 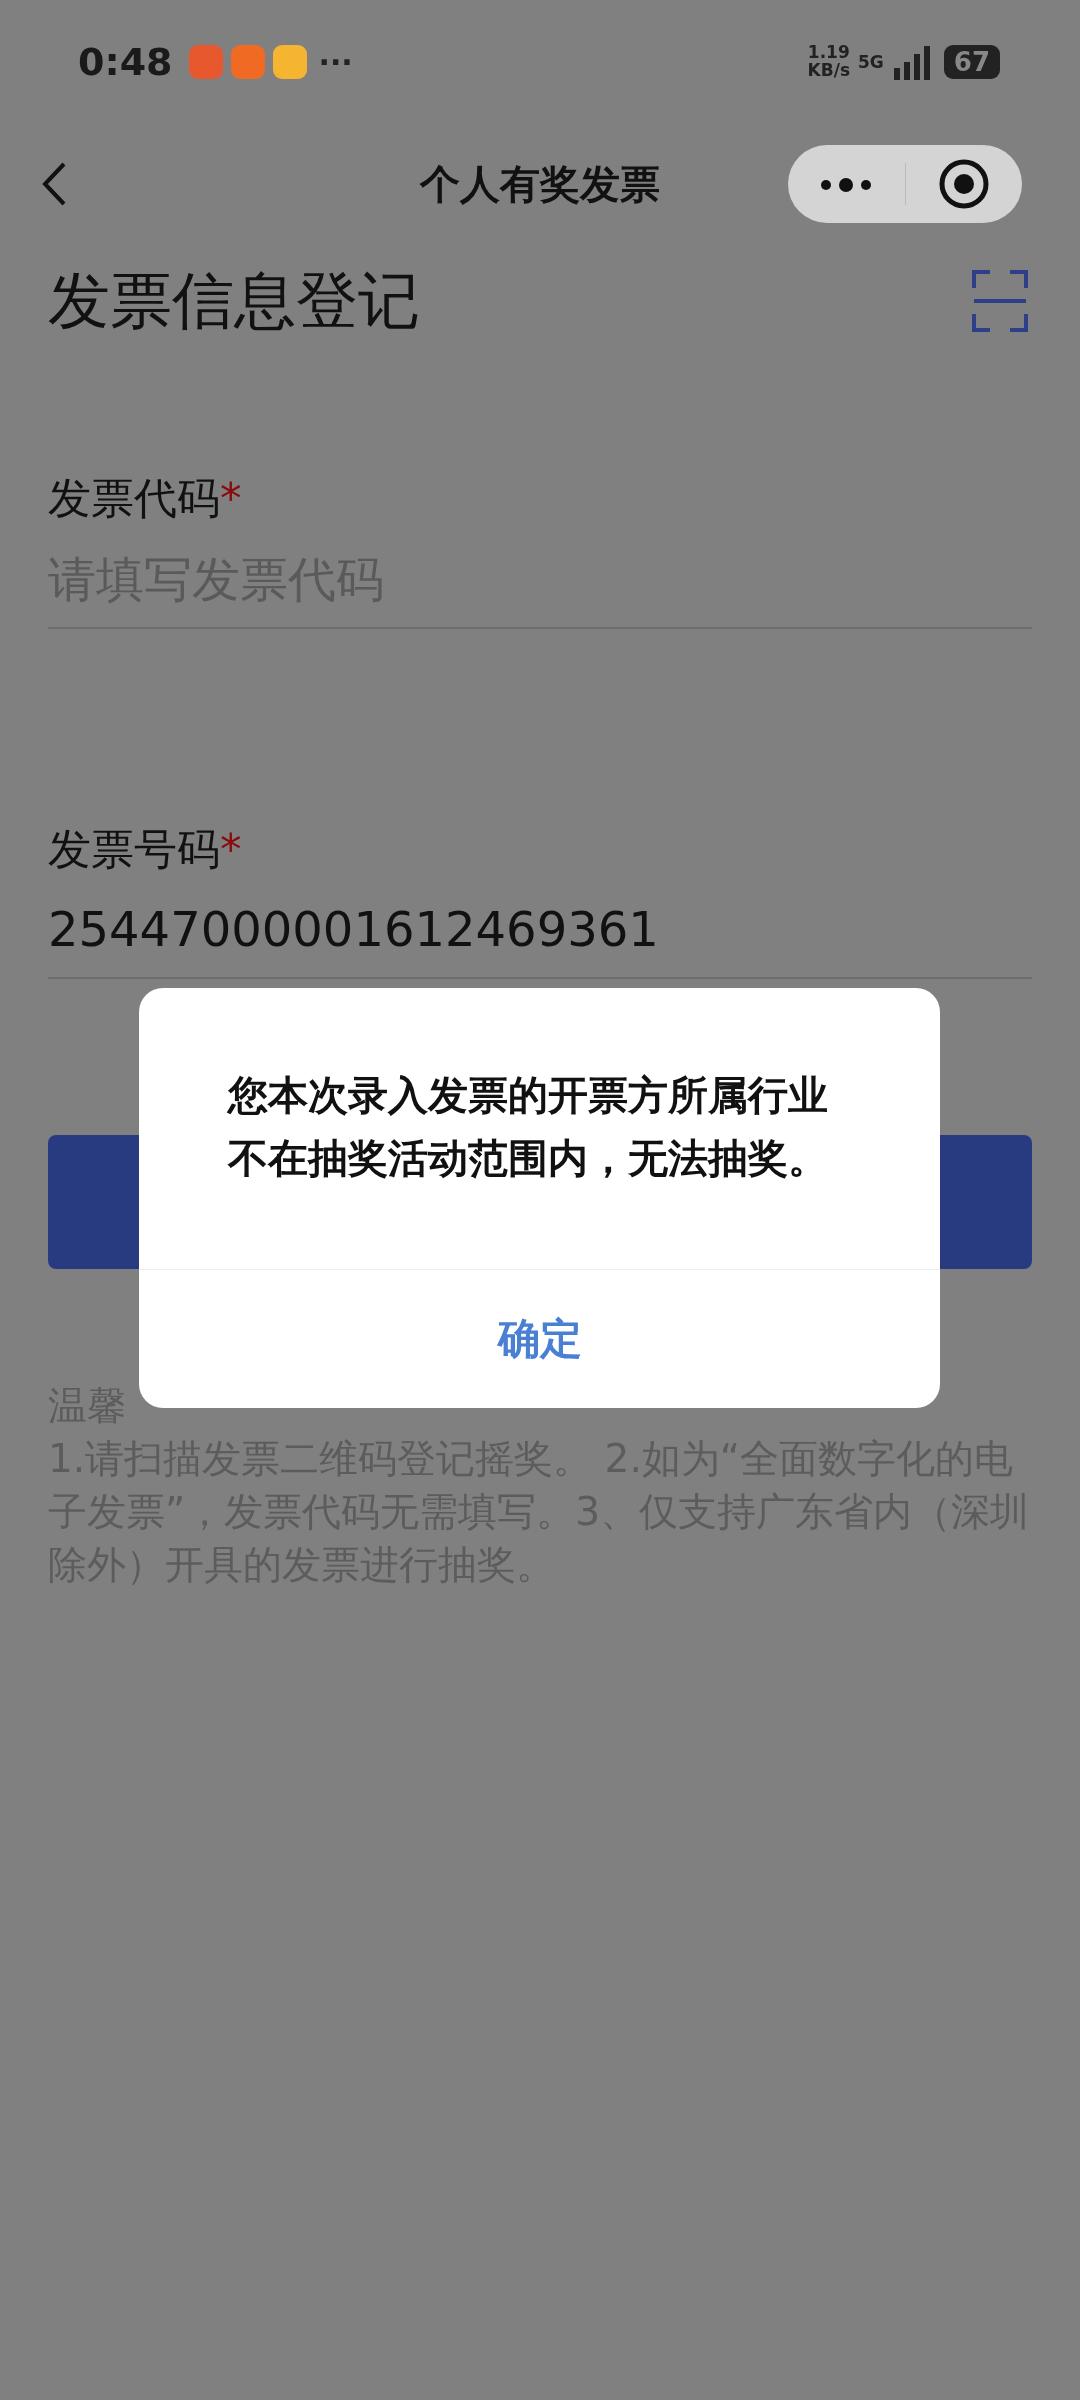 What do you see at coordinates (871, 62) in the screenshot?
I see `network-type: 5G` at bounding box center [871, 62].